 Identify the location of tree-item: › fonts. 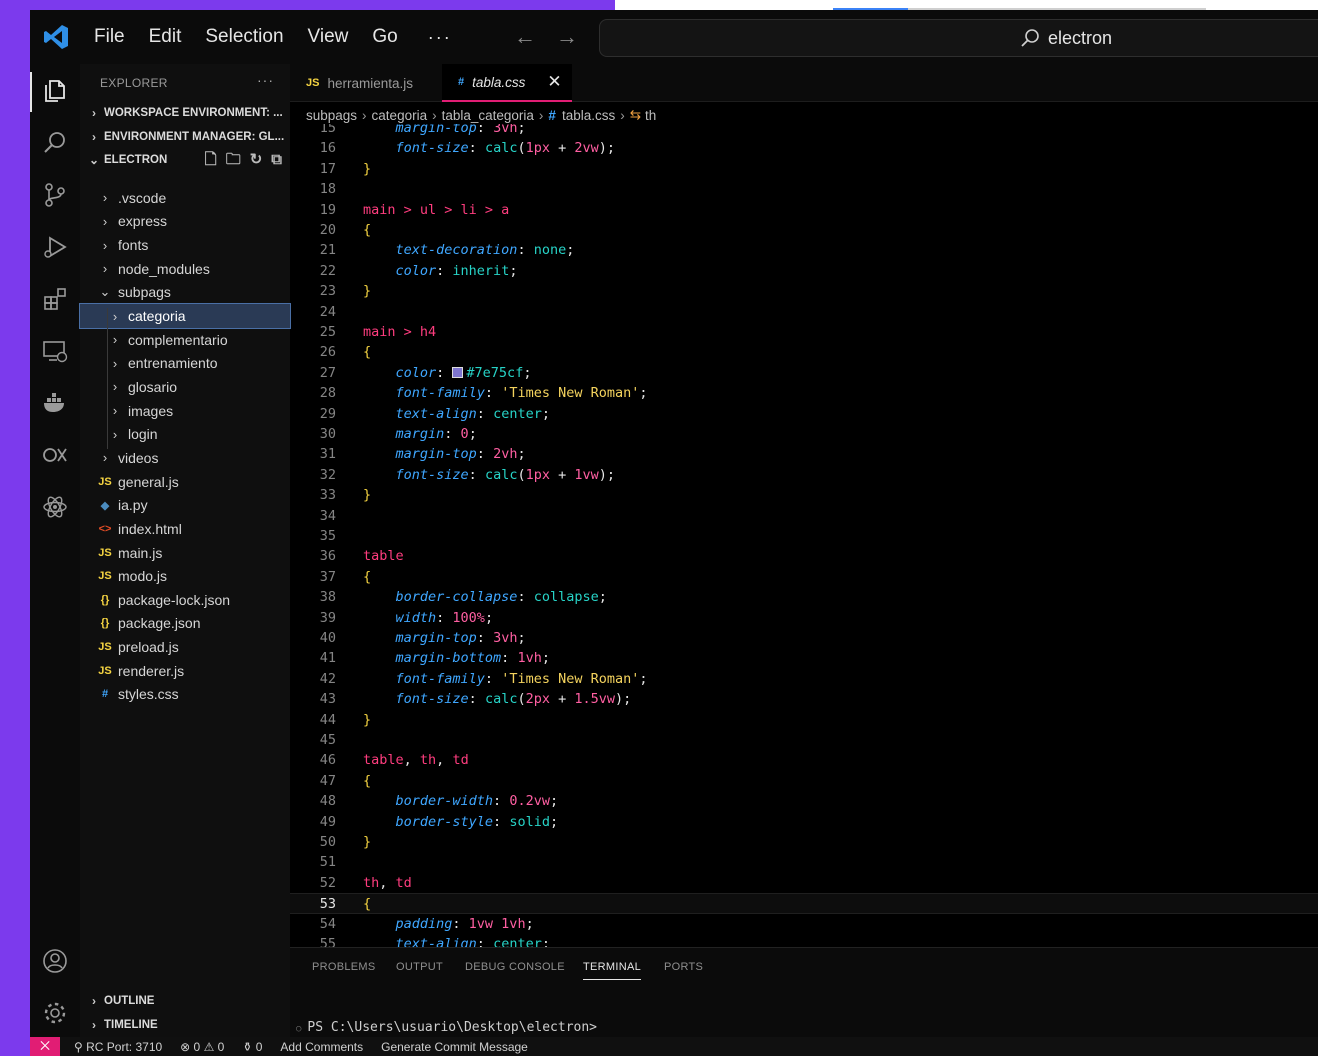
(185, 245).